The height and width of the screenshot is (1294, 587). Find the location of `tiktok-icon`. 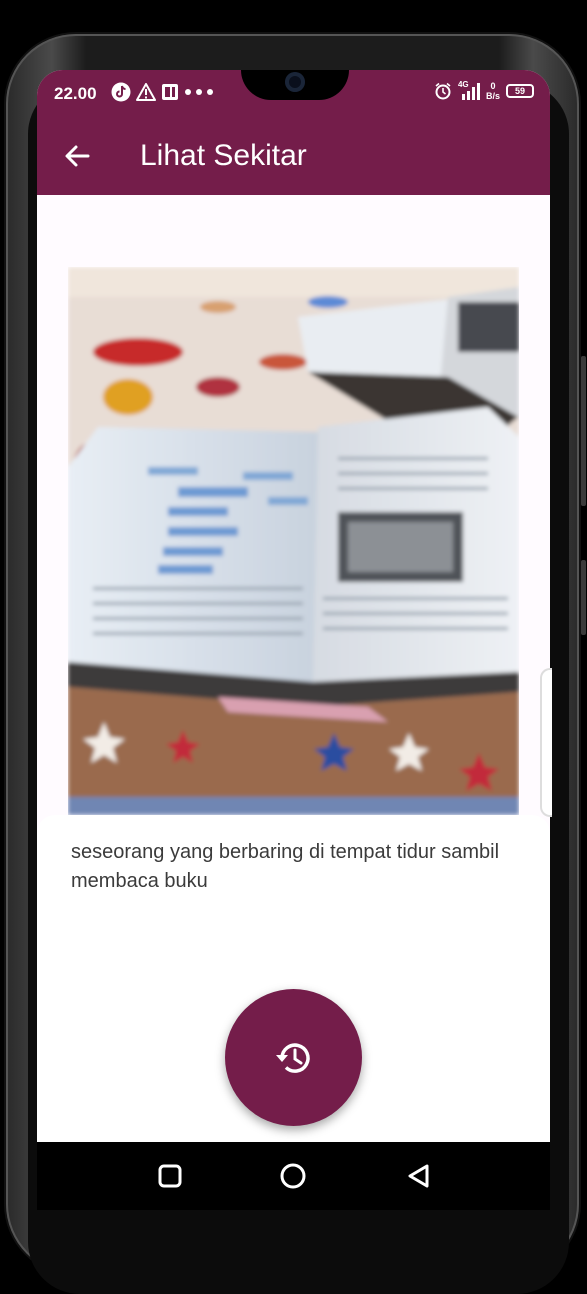

tiktok-icon is located at coordinates (121, 92).